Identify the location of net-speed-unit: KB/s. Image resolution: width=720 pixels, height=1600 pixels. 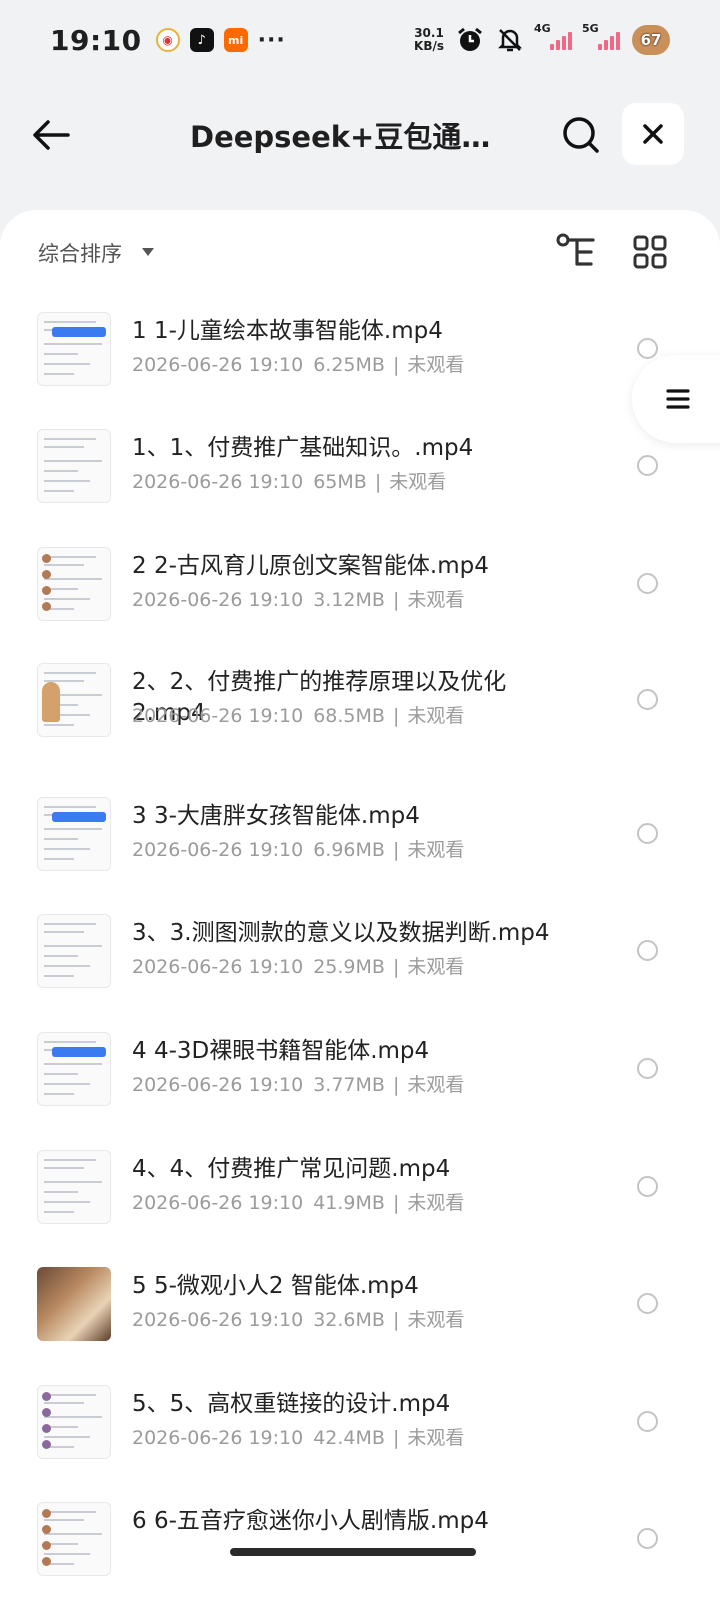
(429, 46).